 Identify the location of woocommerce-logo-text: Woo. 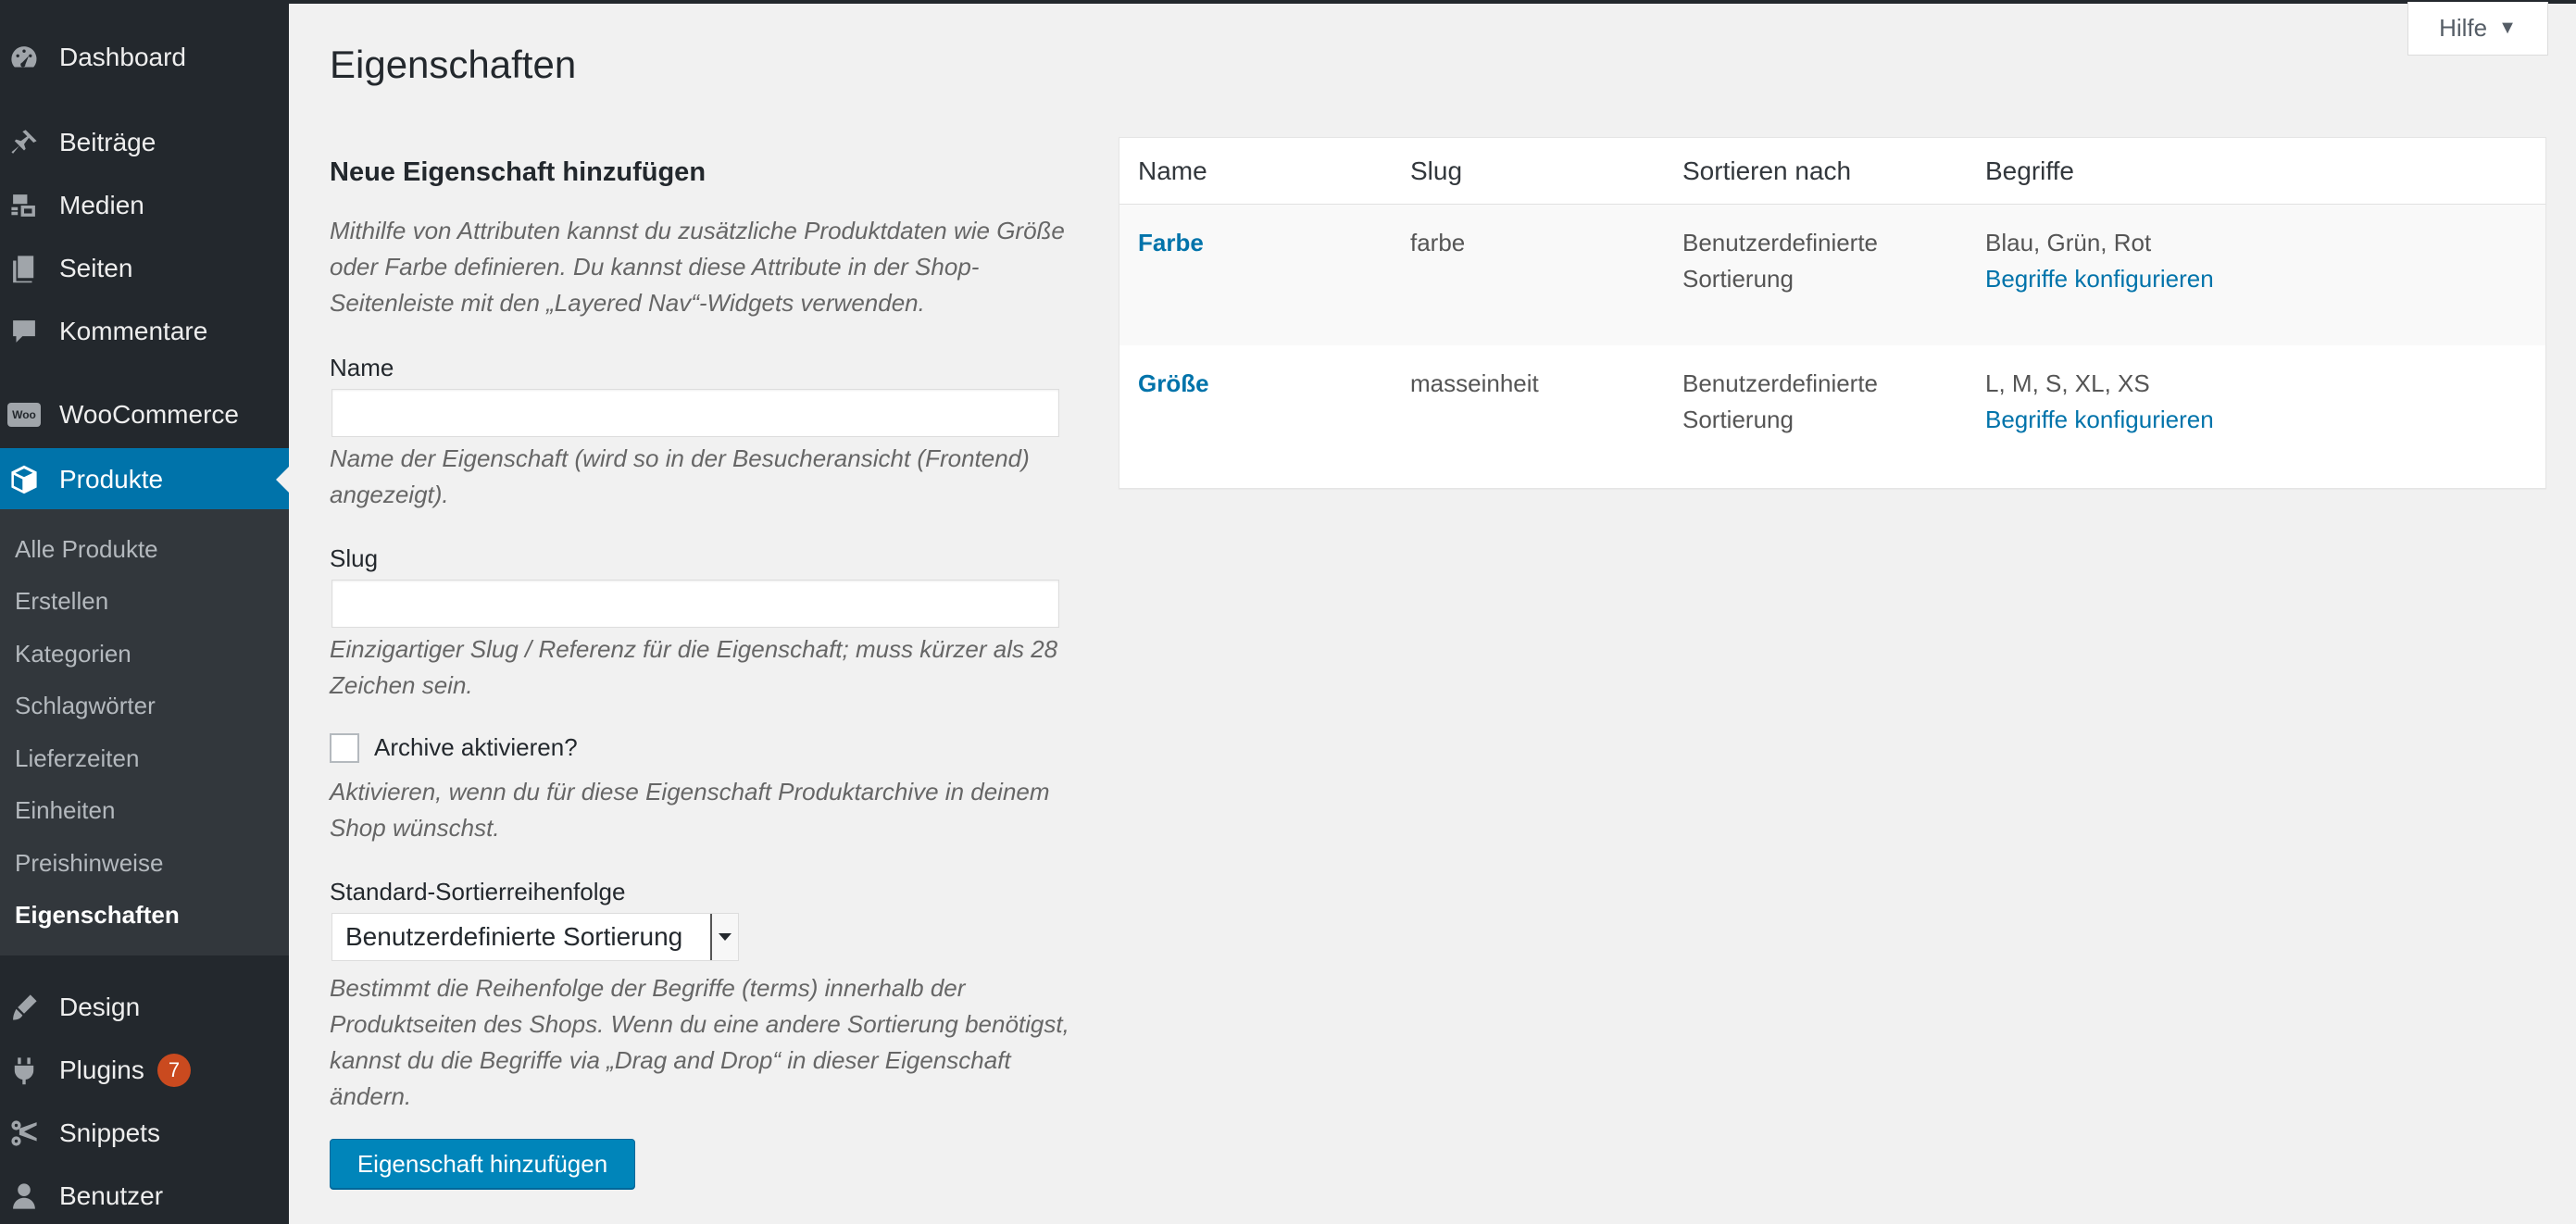
(24, 415).